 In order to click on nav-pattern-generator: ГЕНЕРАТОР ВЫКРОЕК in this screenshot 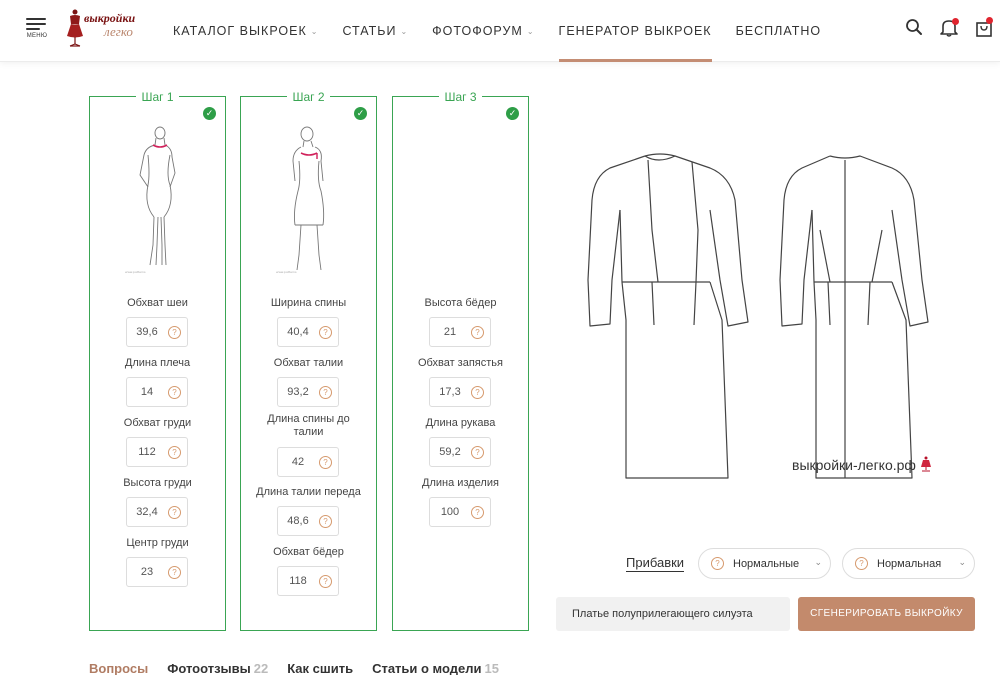, I will do `click(635, 31)`.